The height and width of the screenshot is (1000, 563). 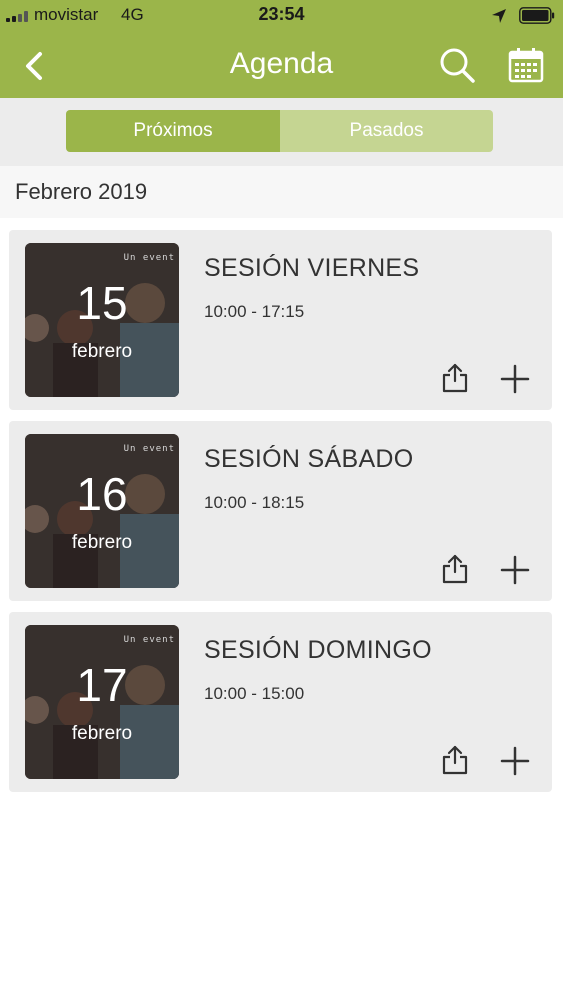 I want to click on navigation-bar: Agenda, so click(x=281, y=65).